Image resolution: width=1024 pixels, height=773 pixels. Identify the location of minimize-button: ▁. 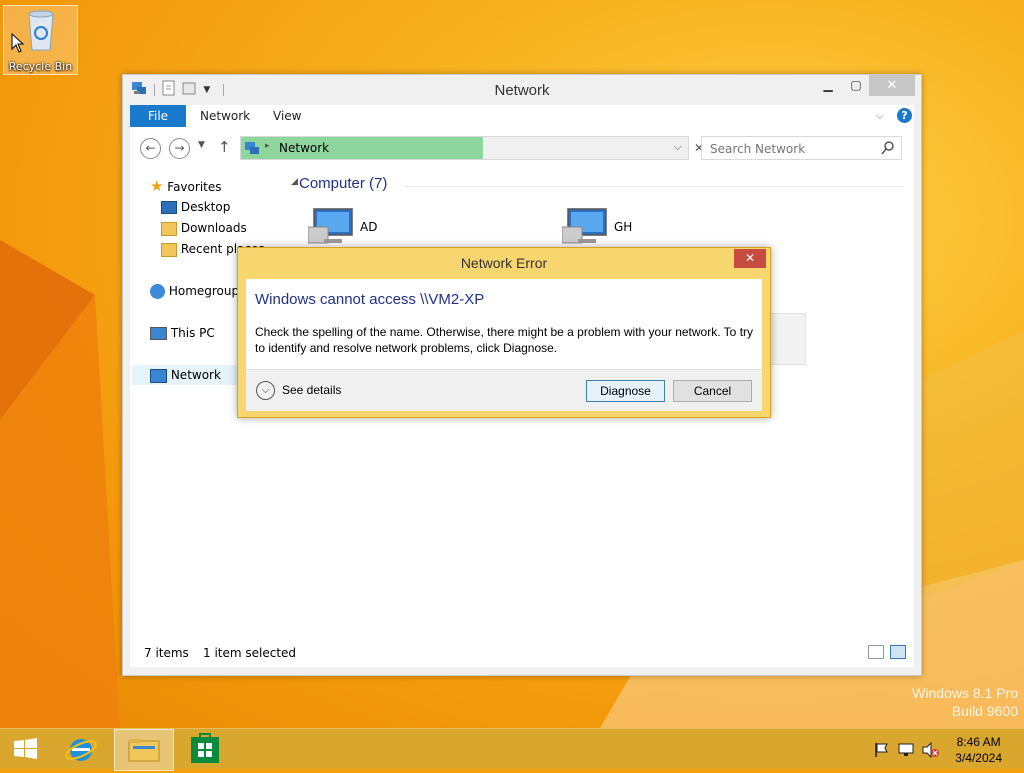
(828, 85).